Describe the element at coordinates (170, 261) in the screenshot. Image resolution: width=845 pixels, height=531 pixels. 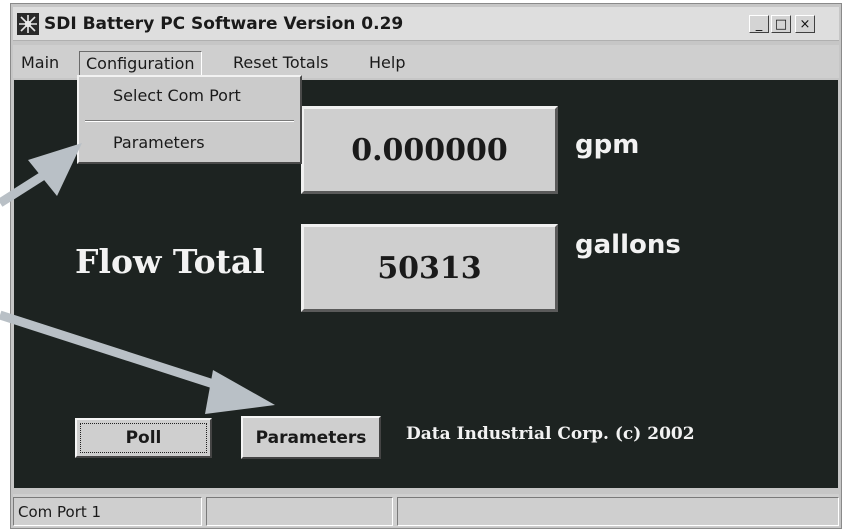
I see `flow-total-label: Flow Total` at that location.